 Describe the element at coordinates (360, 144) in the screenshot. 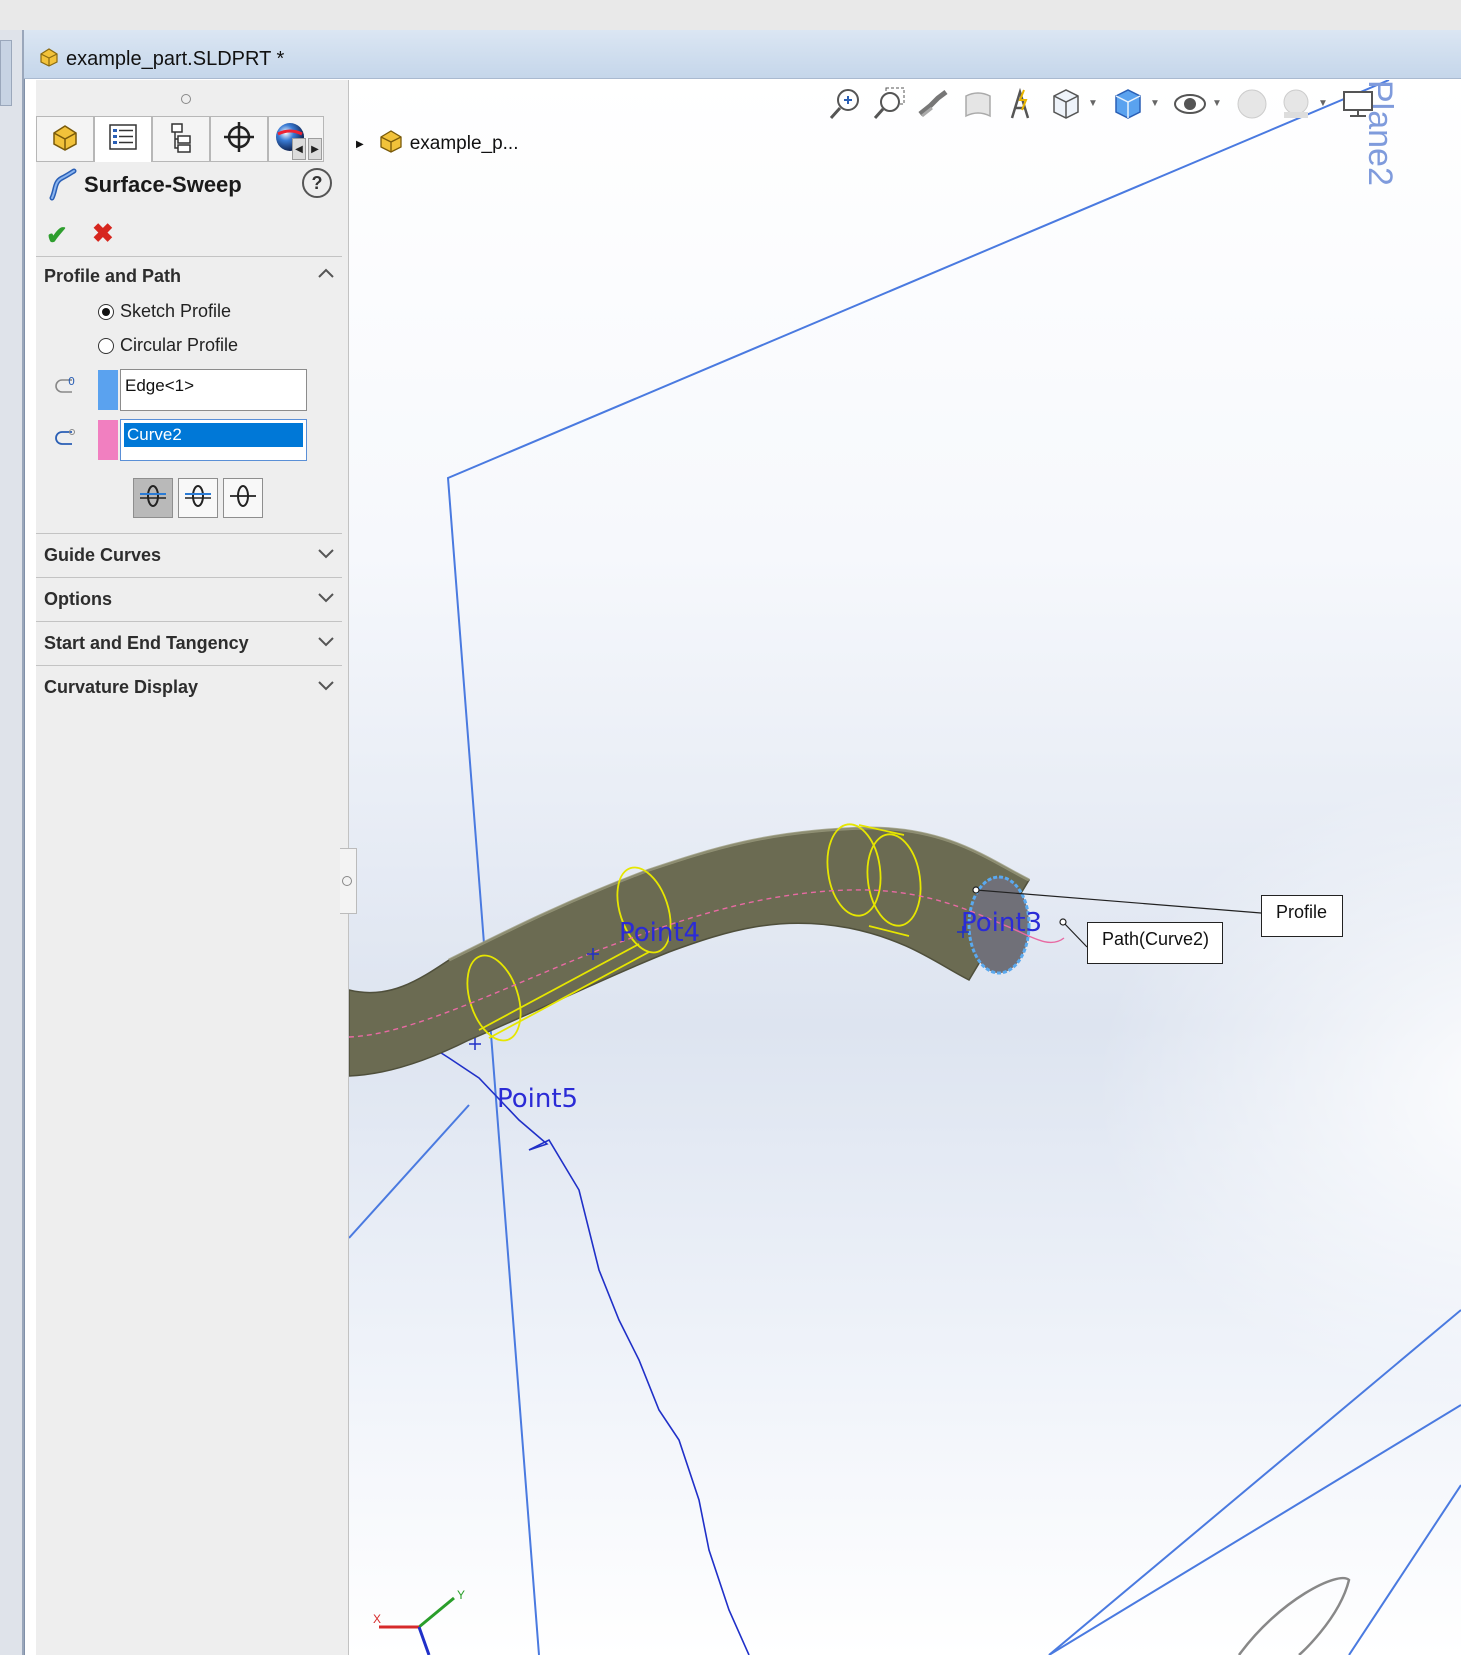

I see `breadcrumb-expand-icon: ▶` at that location.